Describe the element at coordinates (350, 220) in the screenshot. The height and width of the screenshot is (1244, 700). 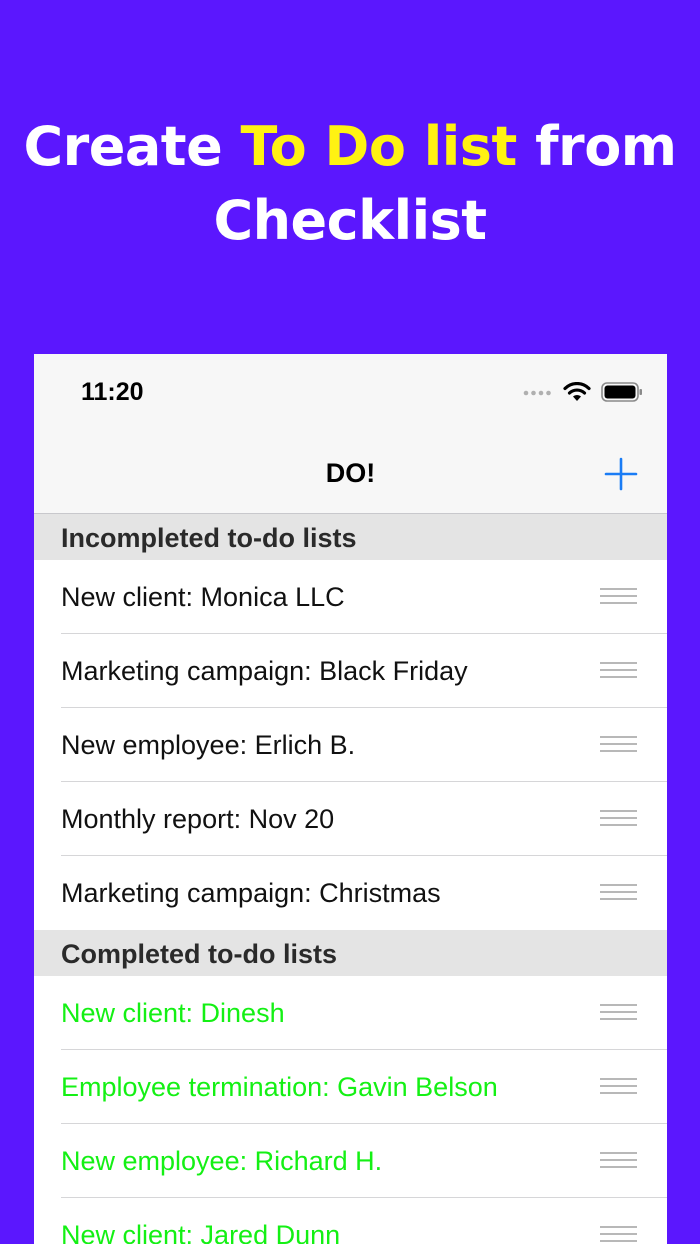
I see `promo-line-2: Checklist` at that location.